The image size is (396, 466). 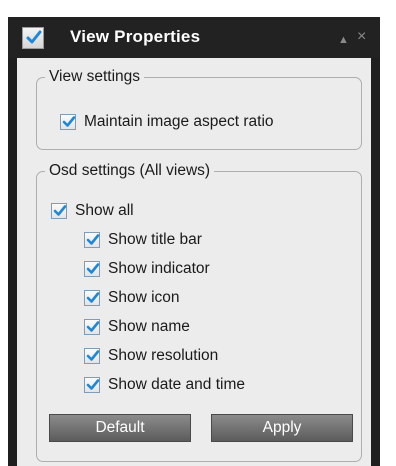 I want to click on checkbox-label: Show name, so click(x=149, y=326).